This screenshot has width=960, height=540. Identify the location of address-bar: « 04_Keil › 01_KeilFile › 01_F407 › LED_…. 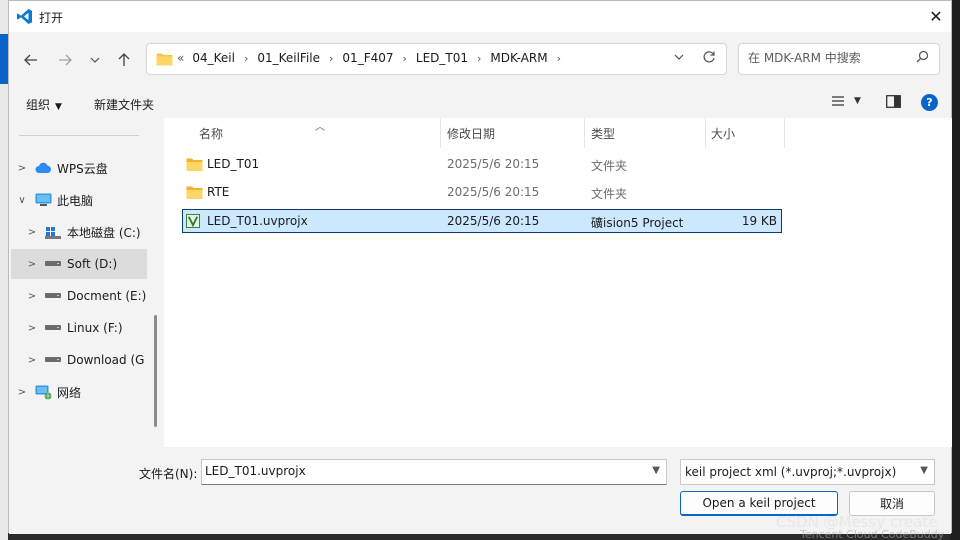
(436, 59).